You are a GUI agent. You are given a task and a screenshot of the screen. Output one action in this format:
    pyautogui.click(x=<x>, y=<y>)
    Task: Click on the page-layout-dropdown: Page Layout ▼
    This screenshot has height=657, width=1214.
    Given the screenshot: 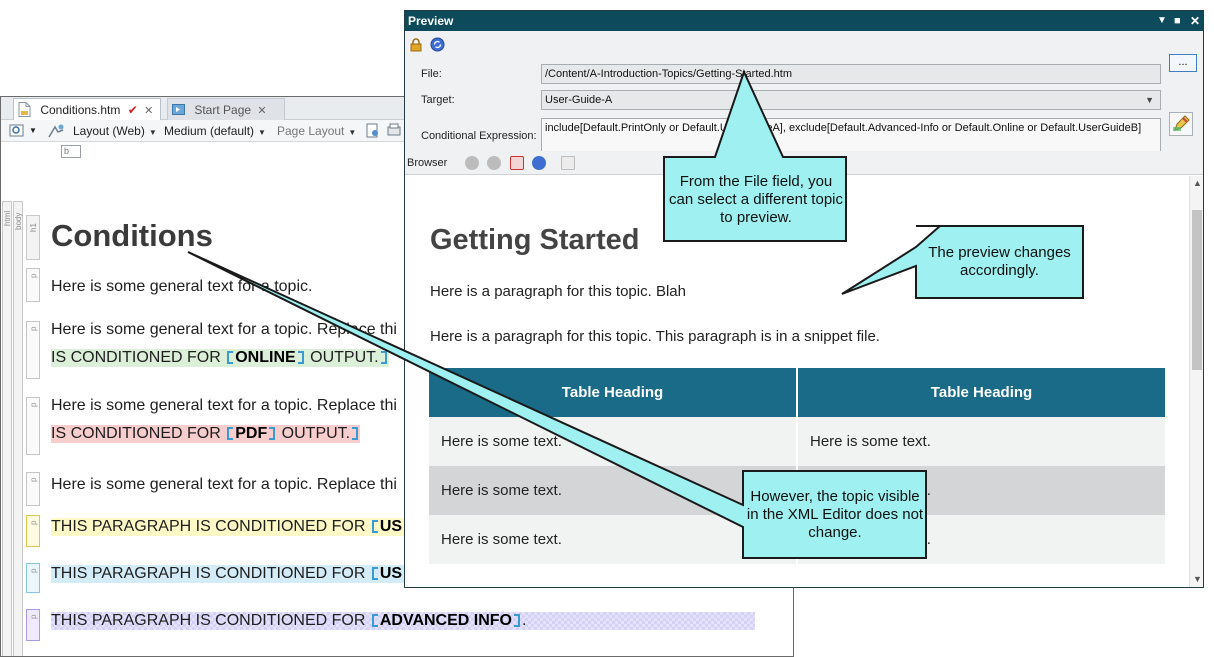 What is the action you would take?
    pyautogui.click(x=316, y=132)
    